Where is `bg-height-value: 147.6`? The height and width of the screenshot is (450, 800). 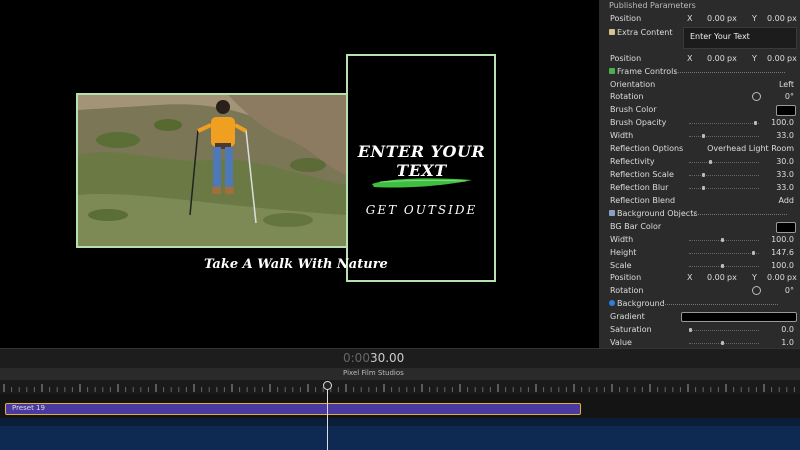
bg-height-value: 147.6 is located at coordinates (782, 252).